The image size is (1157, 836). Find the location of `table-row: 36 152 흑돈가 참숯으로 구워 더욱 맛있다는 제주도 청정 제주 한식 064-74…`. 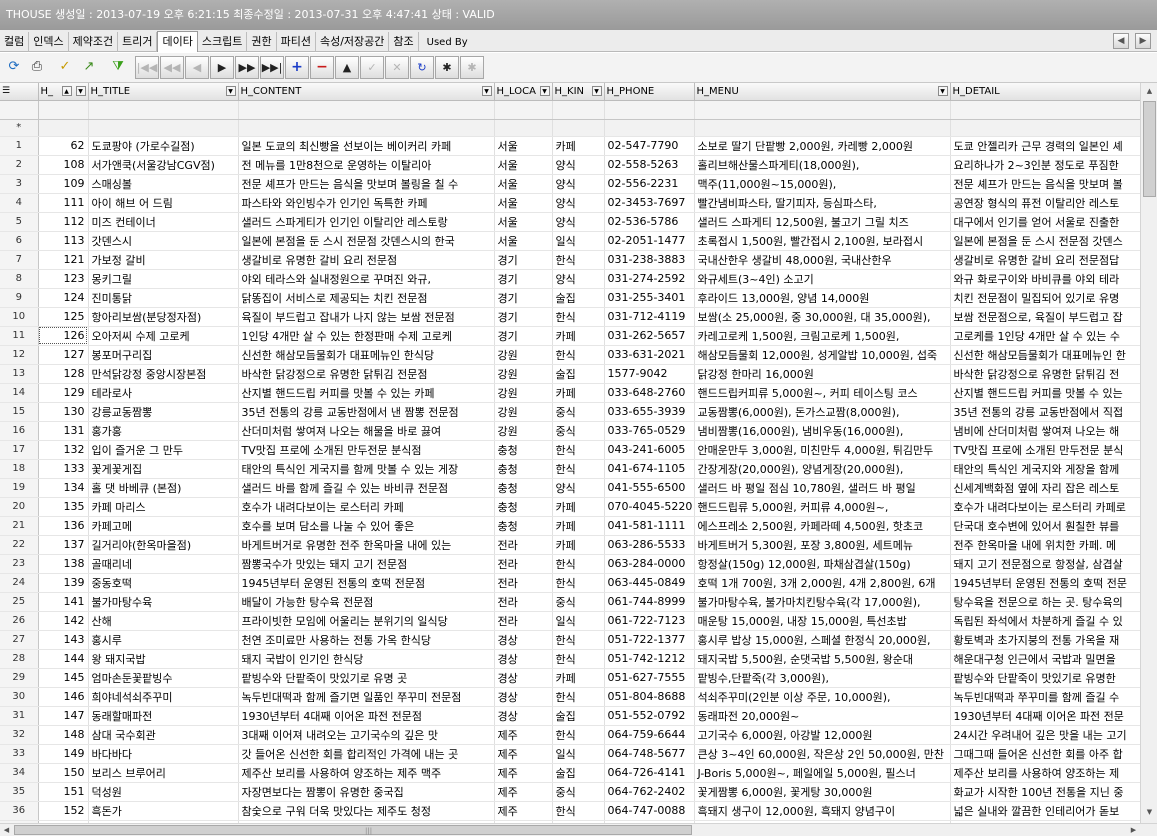

table-row: 36 152 흑돈가 참숯으로 구워 더욱 맛있다는 제주도 청정 제주 한식 064-74… is located at coordinates (570, 811).